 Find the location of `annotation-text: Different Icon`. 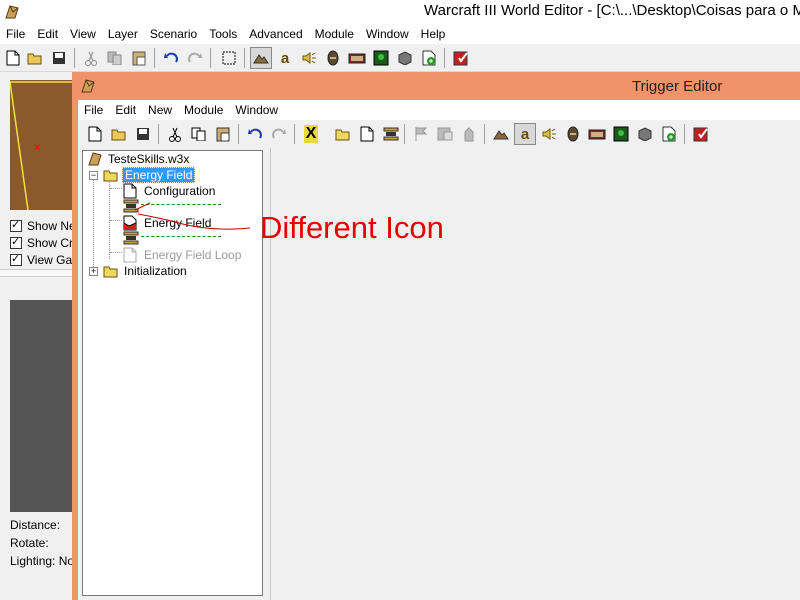

annotation-text: Different Icon is located at coordinates (352, 227).